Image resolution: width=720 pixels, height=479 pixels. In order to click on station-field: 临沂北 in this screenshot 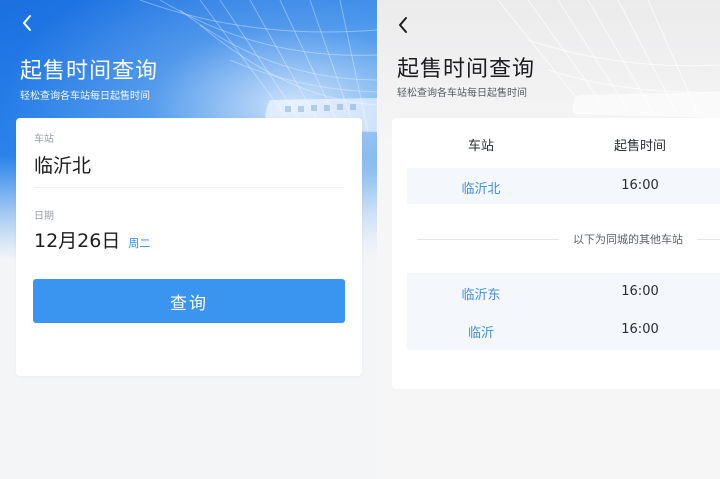, I will do `click(62, 164)`.